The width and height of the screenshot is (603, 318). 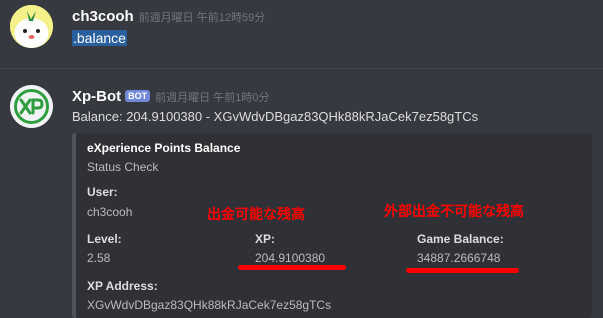 I want to click on field-xp-address-name: XP Address:, so click(x=122, y=286).